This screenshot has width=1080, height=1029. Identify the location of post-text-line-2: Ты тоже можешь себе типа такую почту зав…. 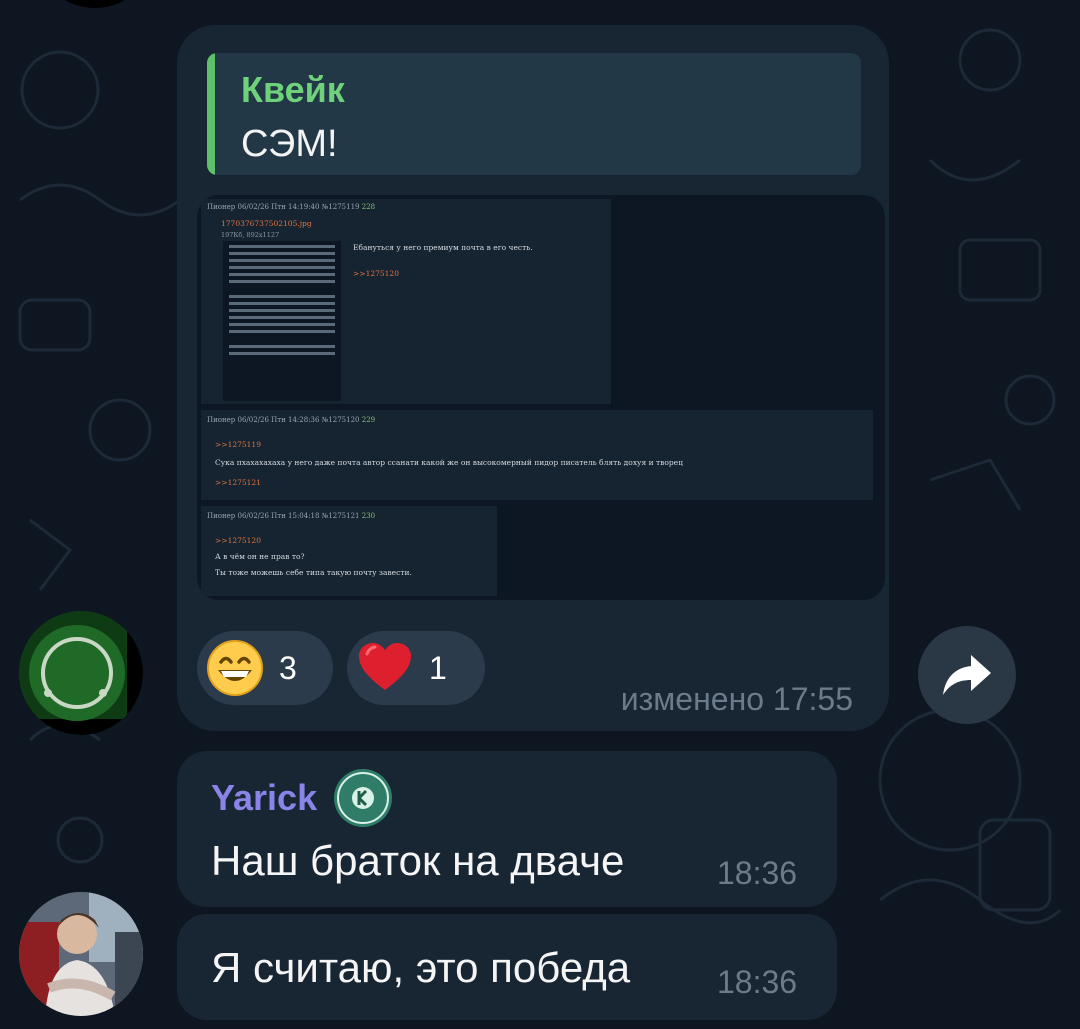
(313, 572).